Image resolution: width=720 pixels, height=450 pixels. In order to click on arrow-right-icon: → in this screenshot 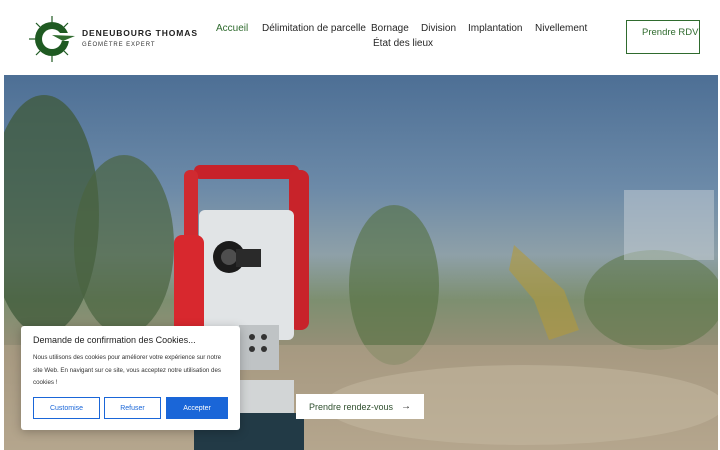, I will do `click(406, 406)`.